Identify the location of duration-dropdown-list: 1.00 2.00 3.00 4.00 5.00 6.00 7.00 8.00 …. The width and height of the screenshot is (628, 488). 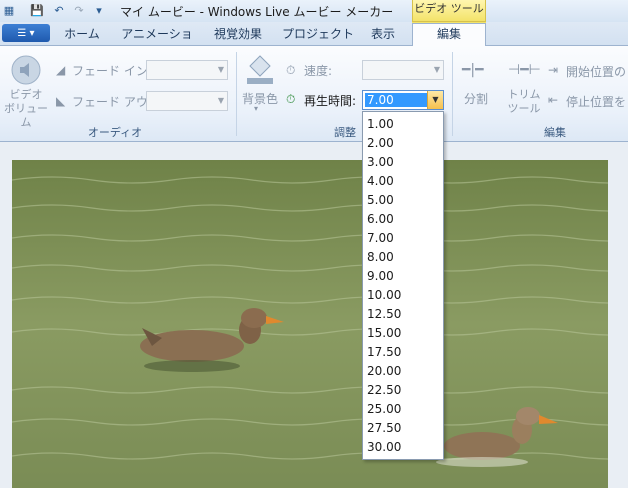
(403, 285).